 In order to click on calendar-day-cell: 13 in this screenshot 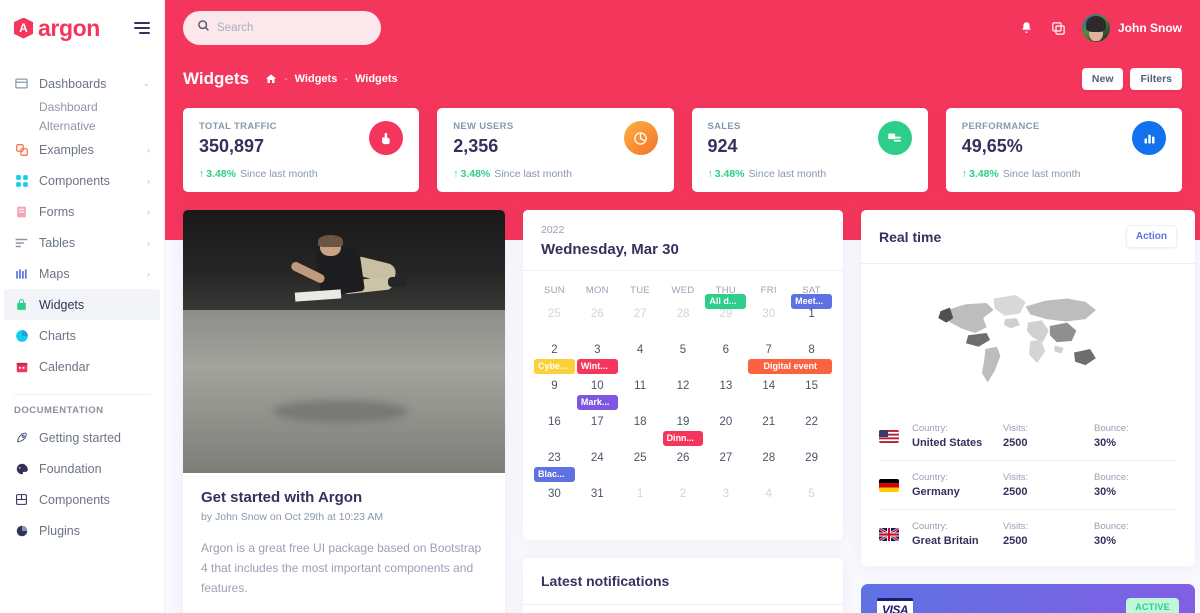, I will do `click(725, 398)`.